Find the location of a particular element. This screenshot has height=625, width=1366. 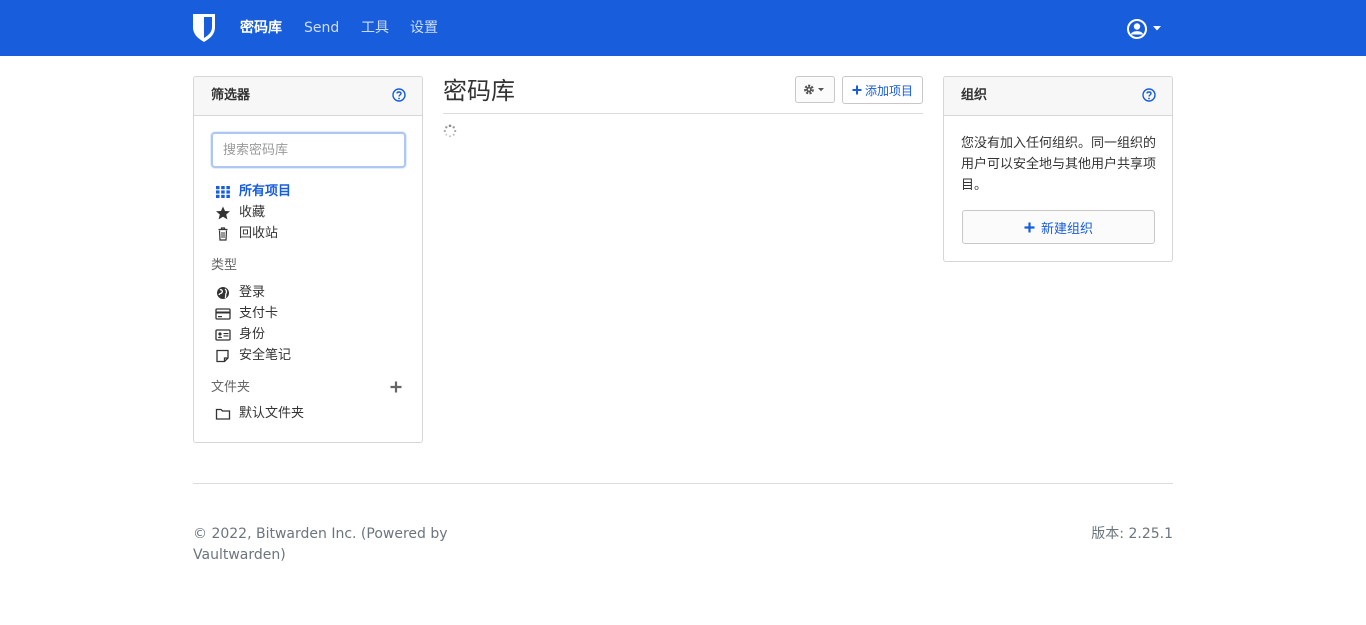

organizations-title: 组织 is located at coordinates (974, 95).